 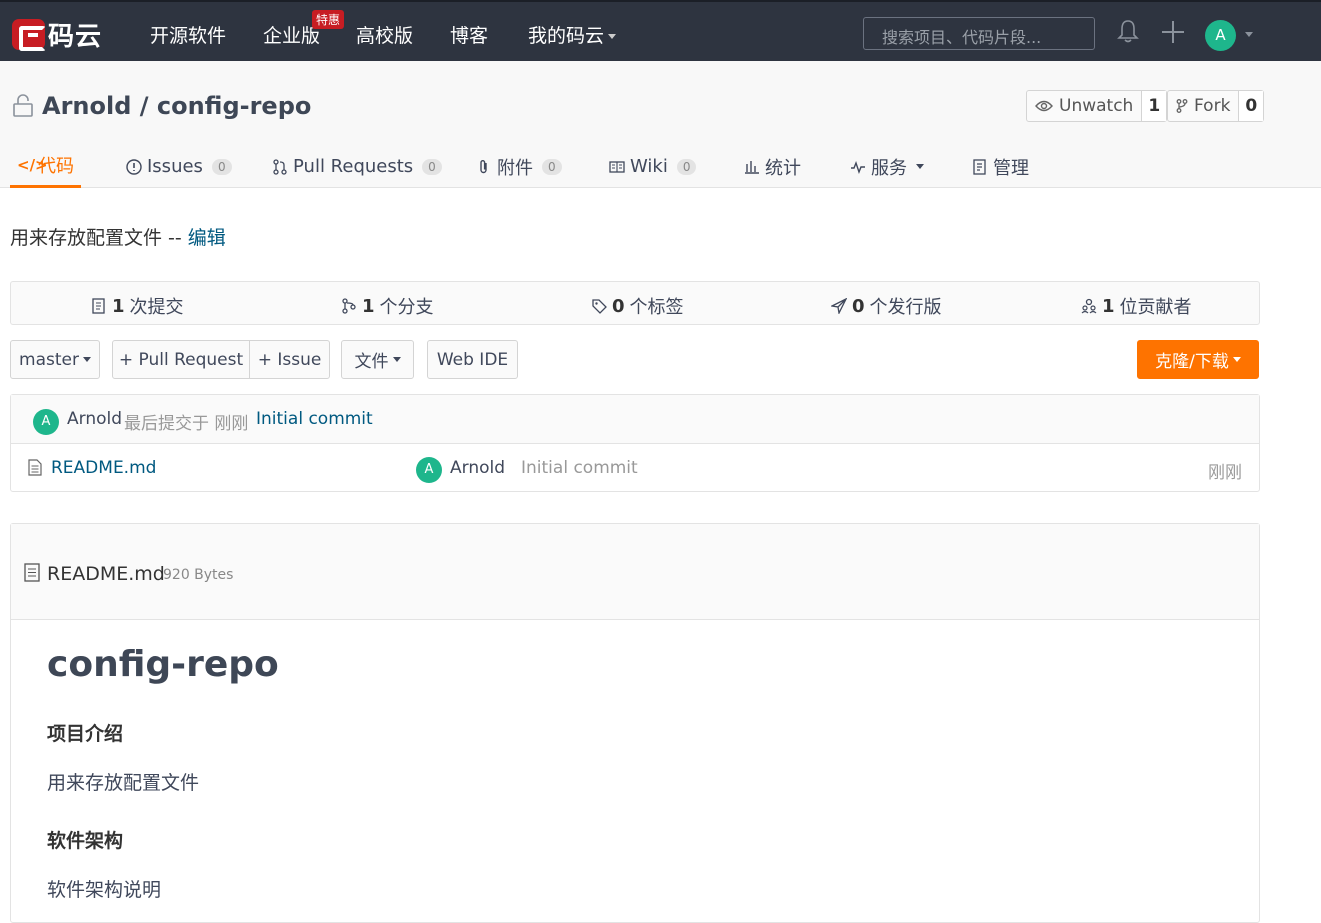 What do you see at coordinates (1182, 106) in the screenshot?
I see `fork-icon` at bounding box center [1182, 106].